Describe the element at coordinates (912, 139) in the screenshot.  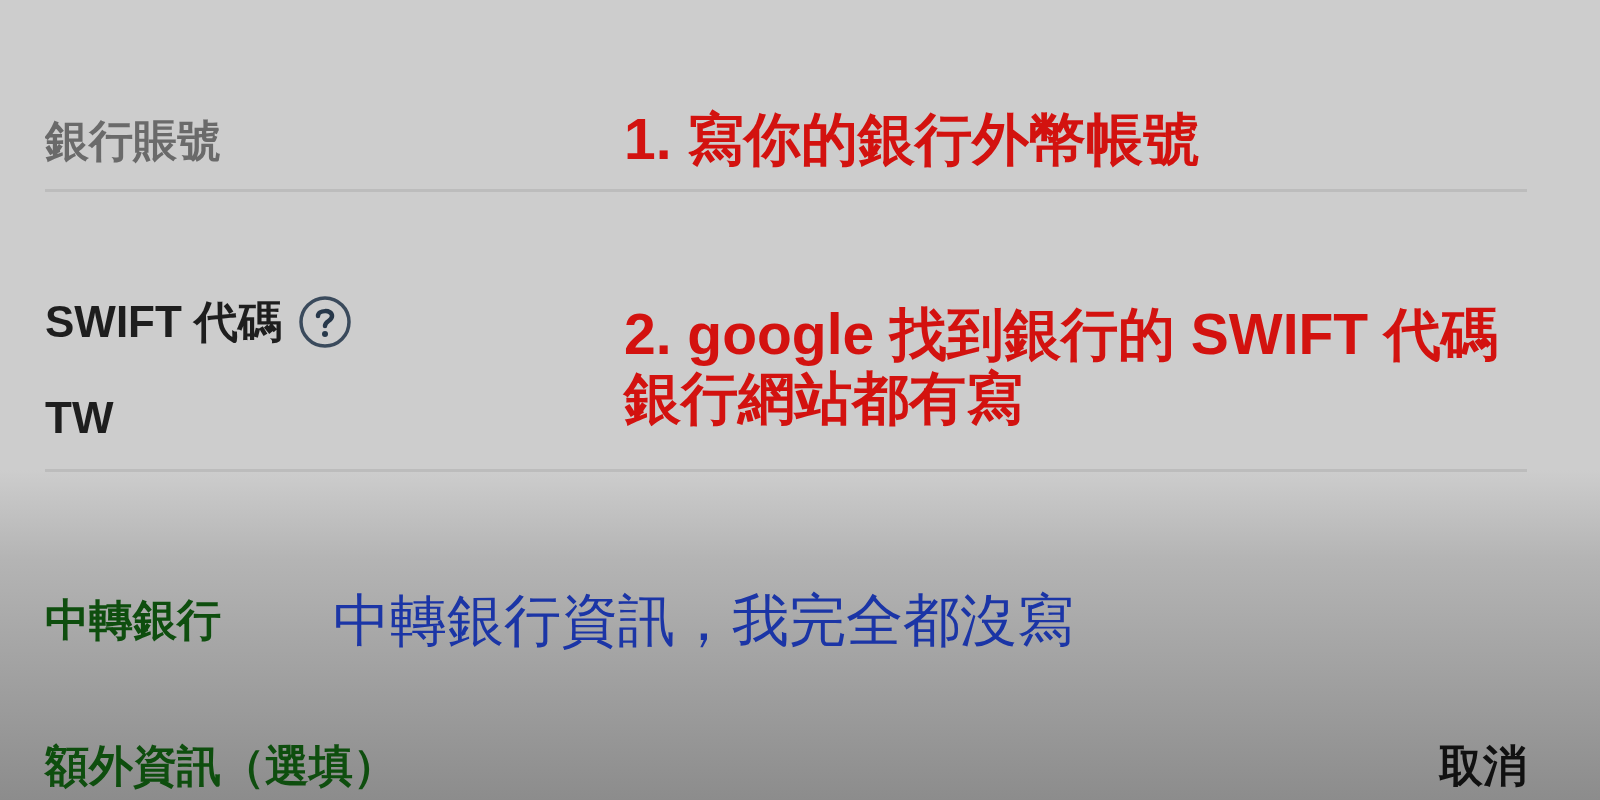
I see `annotation-note: 1. 寫你的銀行外幣帳號` at that location.